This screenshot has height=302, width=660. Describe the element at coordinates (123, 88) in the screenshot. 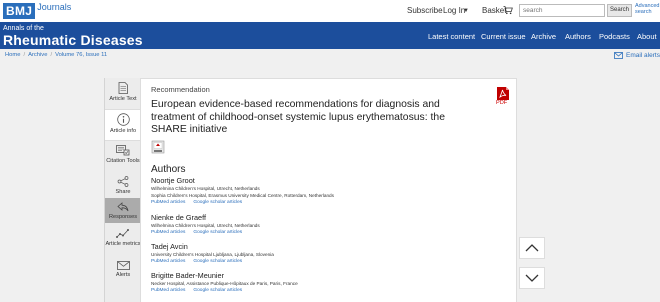

I see `article-text-icon` at that location.